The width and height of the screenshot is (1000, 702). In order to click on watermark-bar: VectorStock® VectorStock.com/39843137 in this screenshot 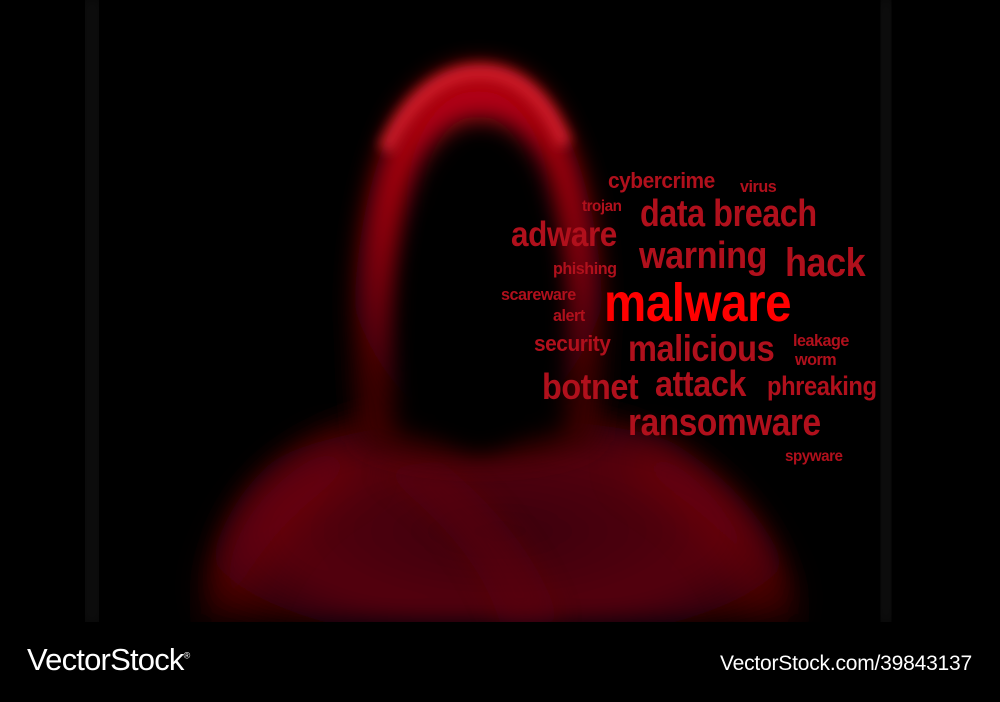, I will do `click(500, 662)`.